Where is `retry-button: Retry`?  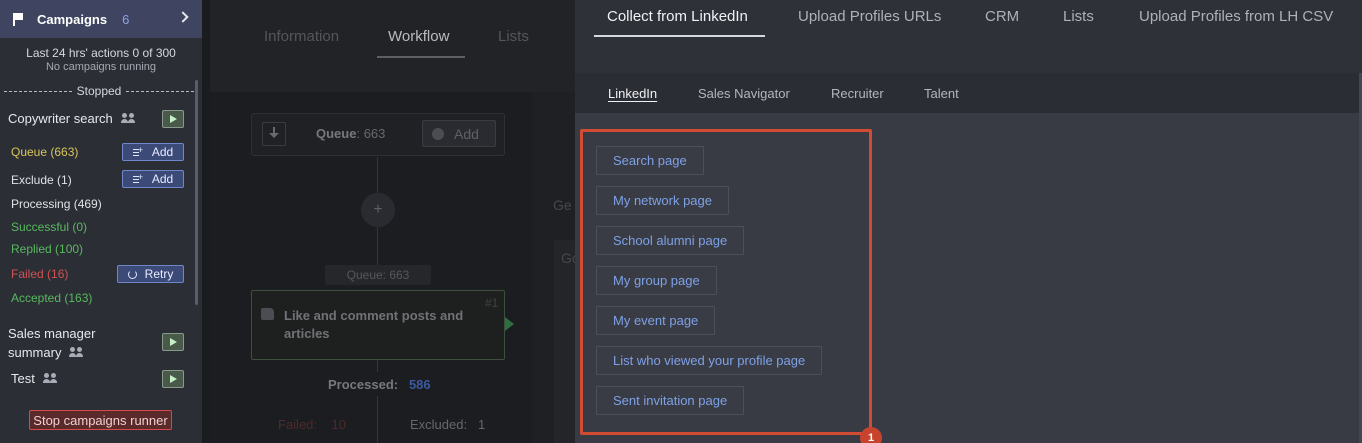
retry-button: Retry is located at coordinates (150, 274).